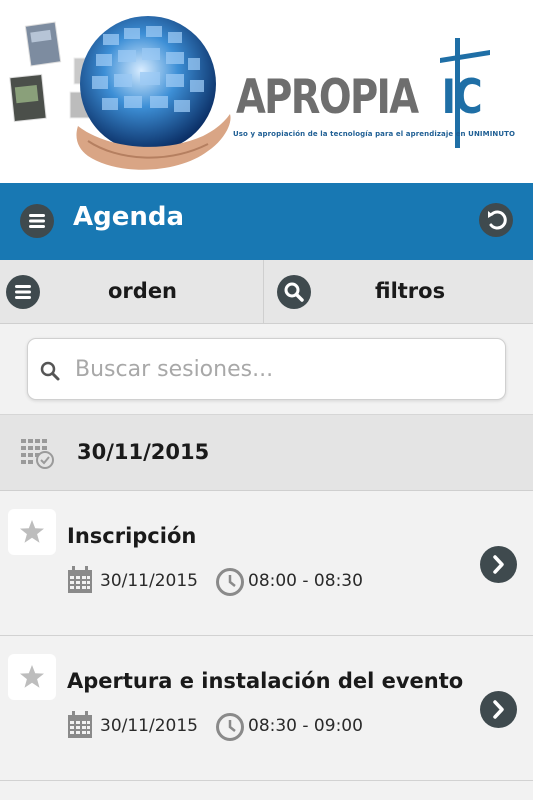 This screenshot has height=800, width=533. What do you see at coordinates (50, 371) in the screenshot?
I see `search-icon` at bounding box center [50, 371].